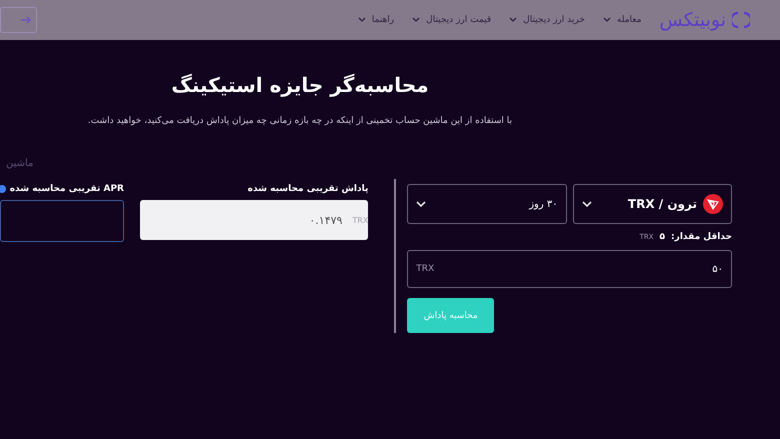 This screenshot has width=780, height=439. What do you see at coordinates (701, 237) in the screenshot?
I see `minimum-label: حداقل مقدار:` at bounding box center [701, 237].